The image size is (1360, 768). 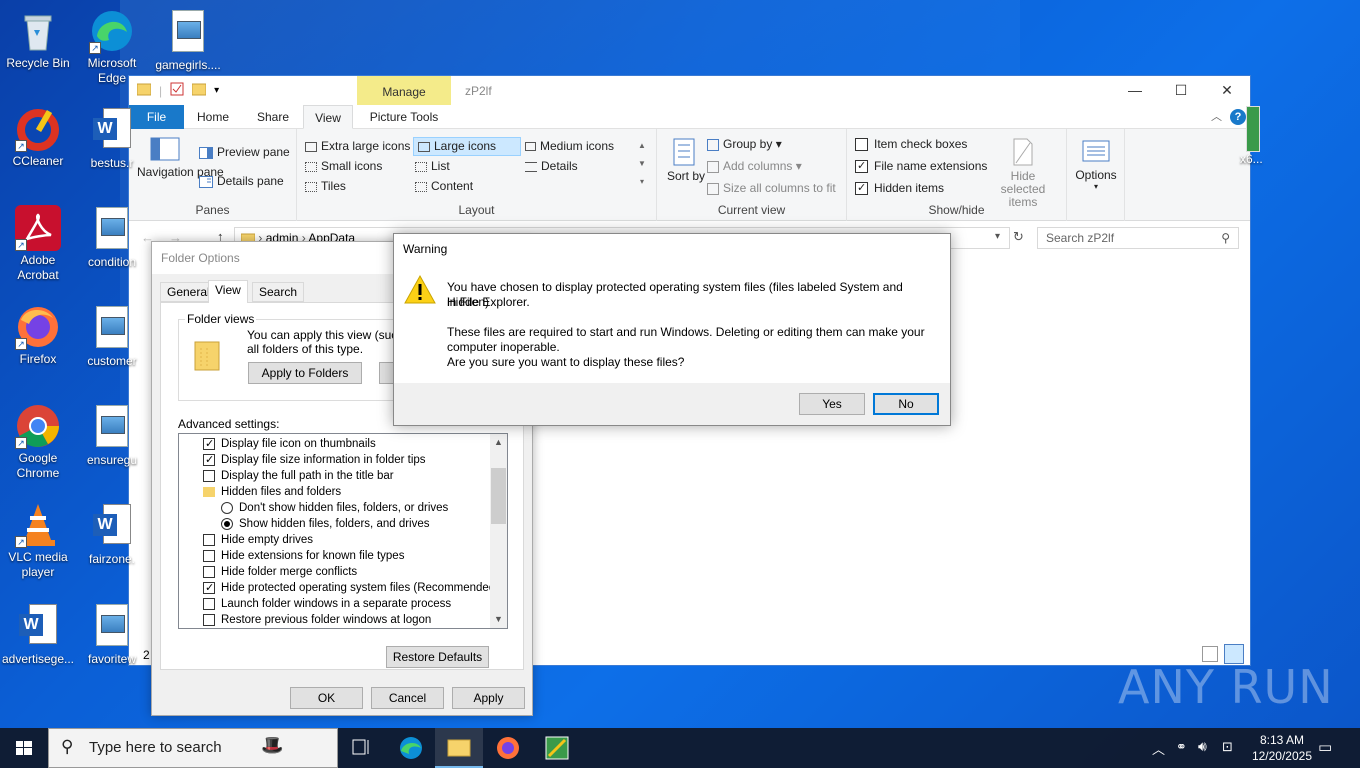 What do you see at coordinates (1181, 90) in the screenshot?
I see `maximize-button: ☐` at bounding box center [1181, 90].